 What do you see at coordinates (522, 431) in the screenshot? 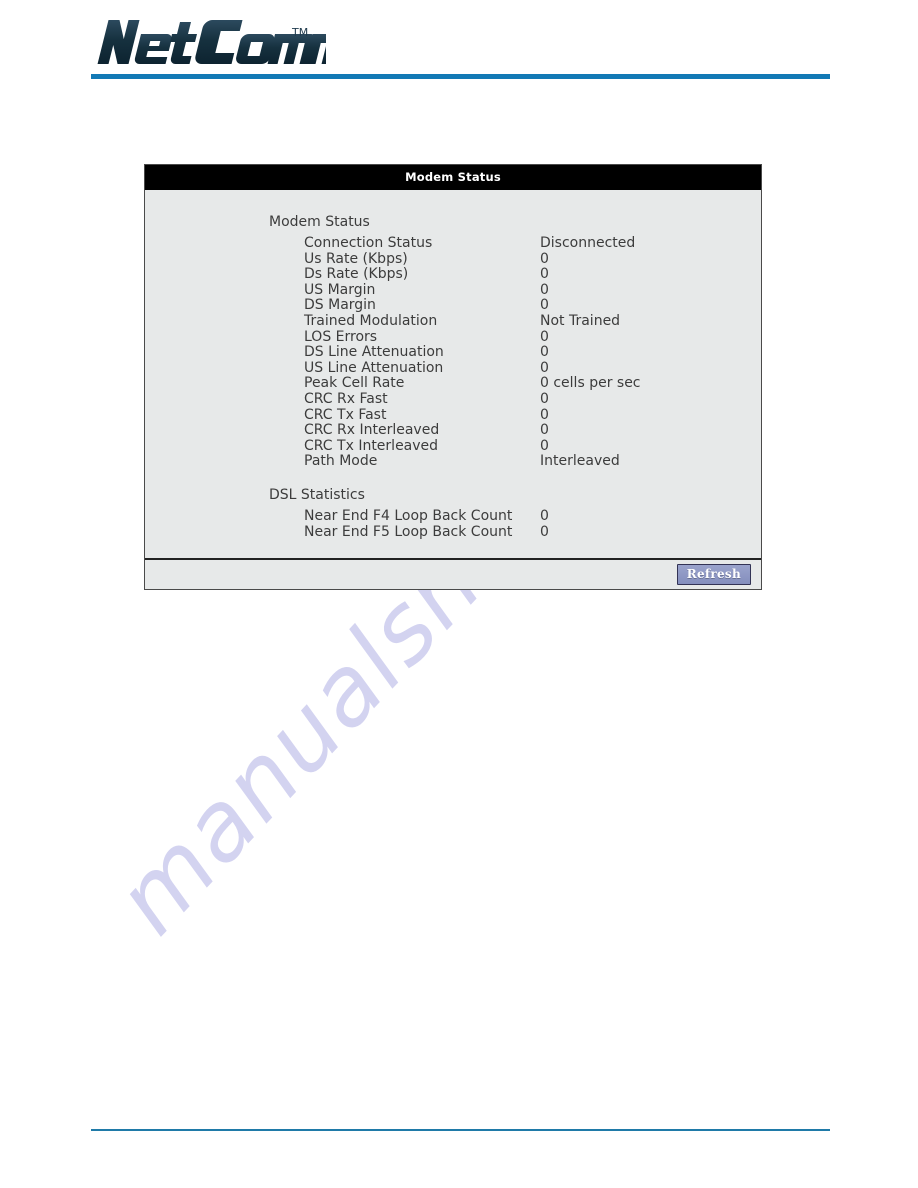
I see `table-row: CRC Rx Interleaved 0` at bounding box center [522, 431].